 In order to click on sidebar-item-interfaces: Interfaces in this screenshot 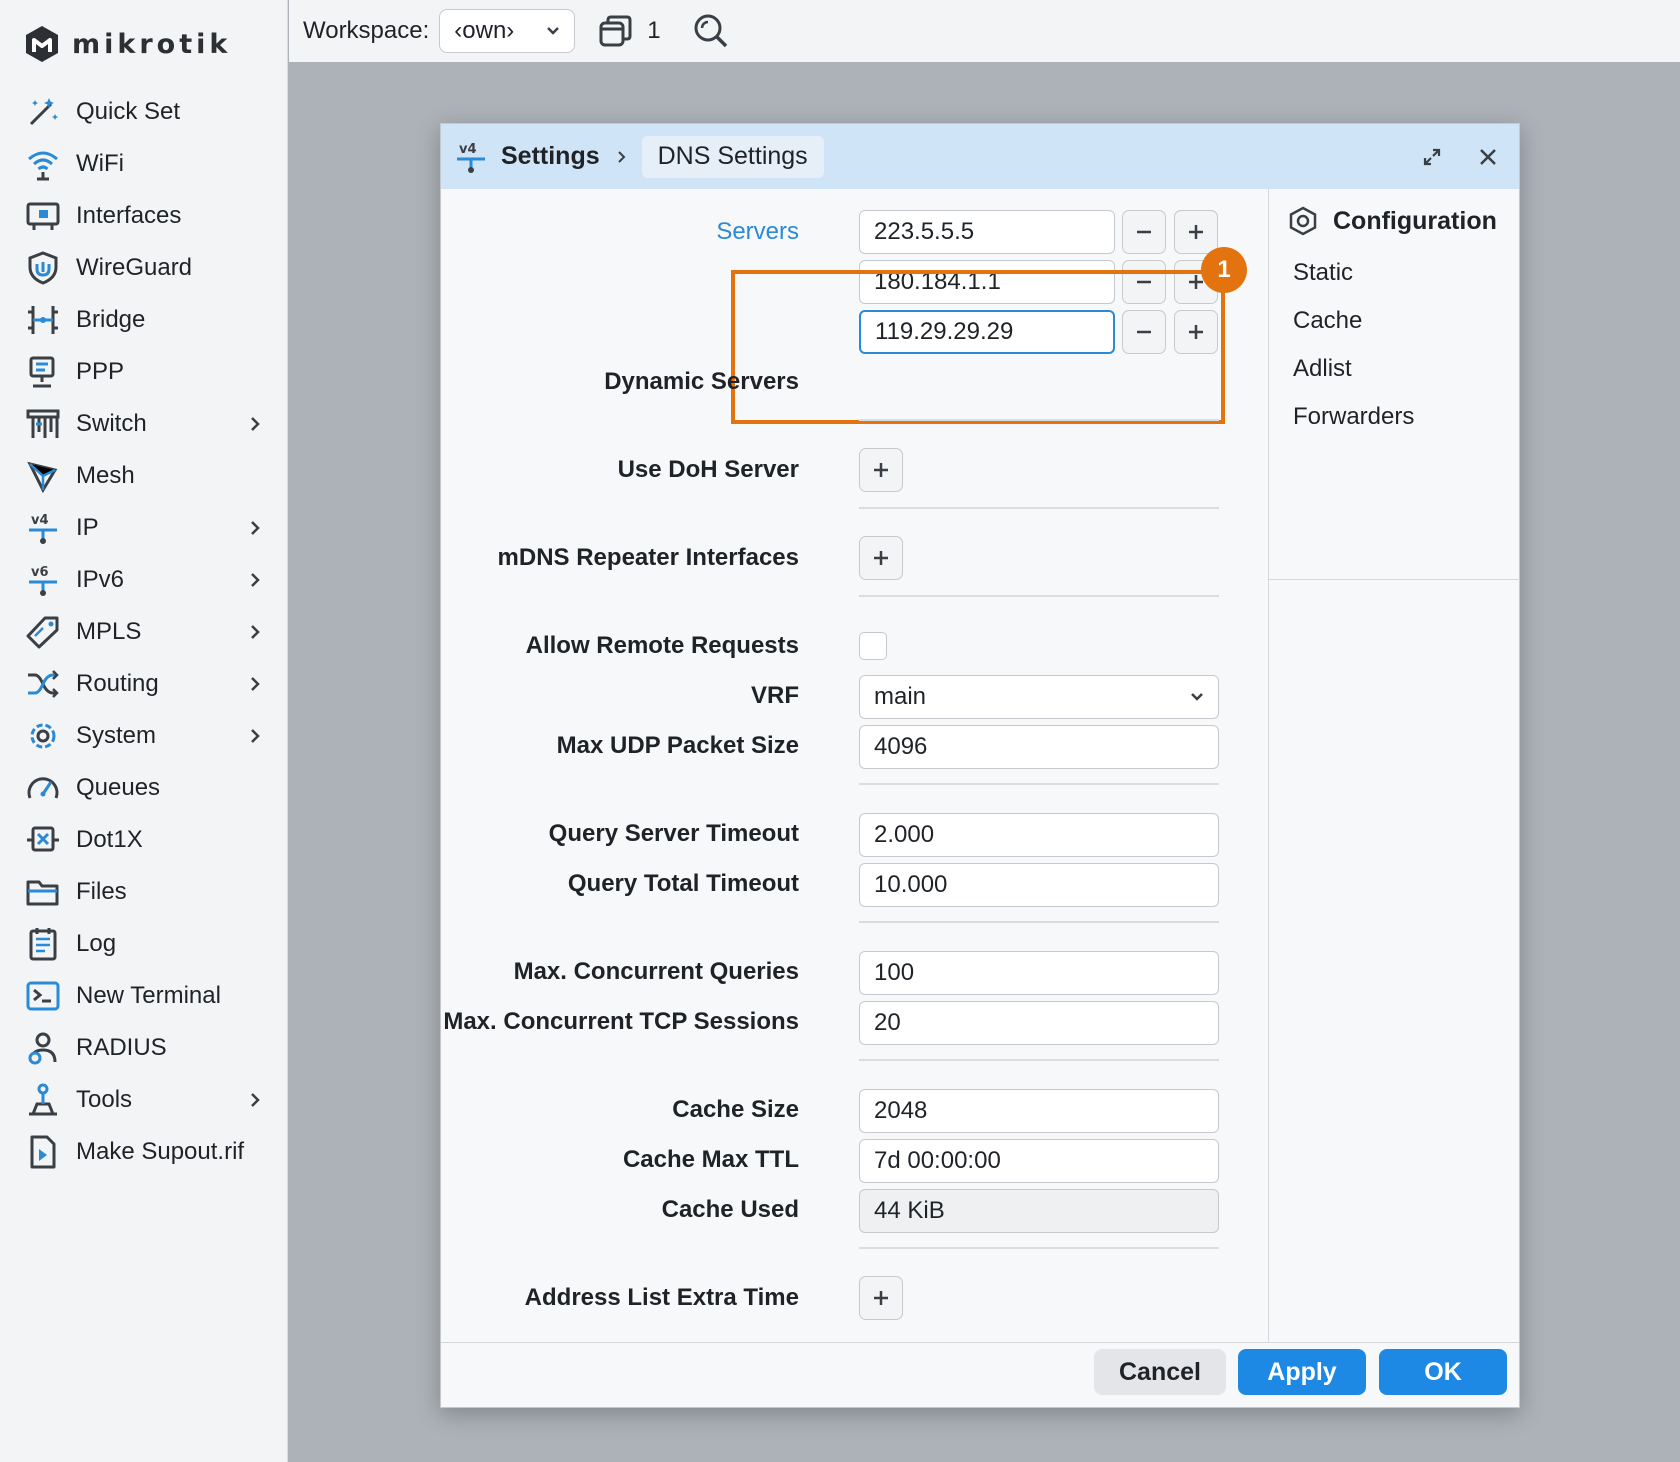, I will do `click(144, 216)`.